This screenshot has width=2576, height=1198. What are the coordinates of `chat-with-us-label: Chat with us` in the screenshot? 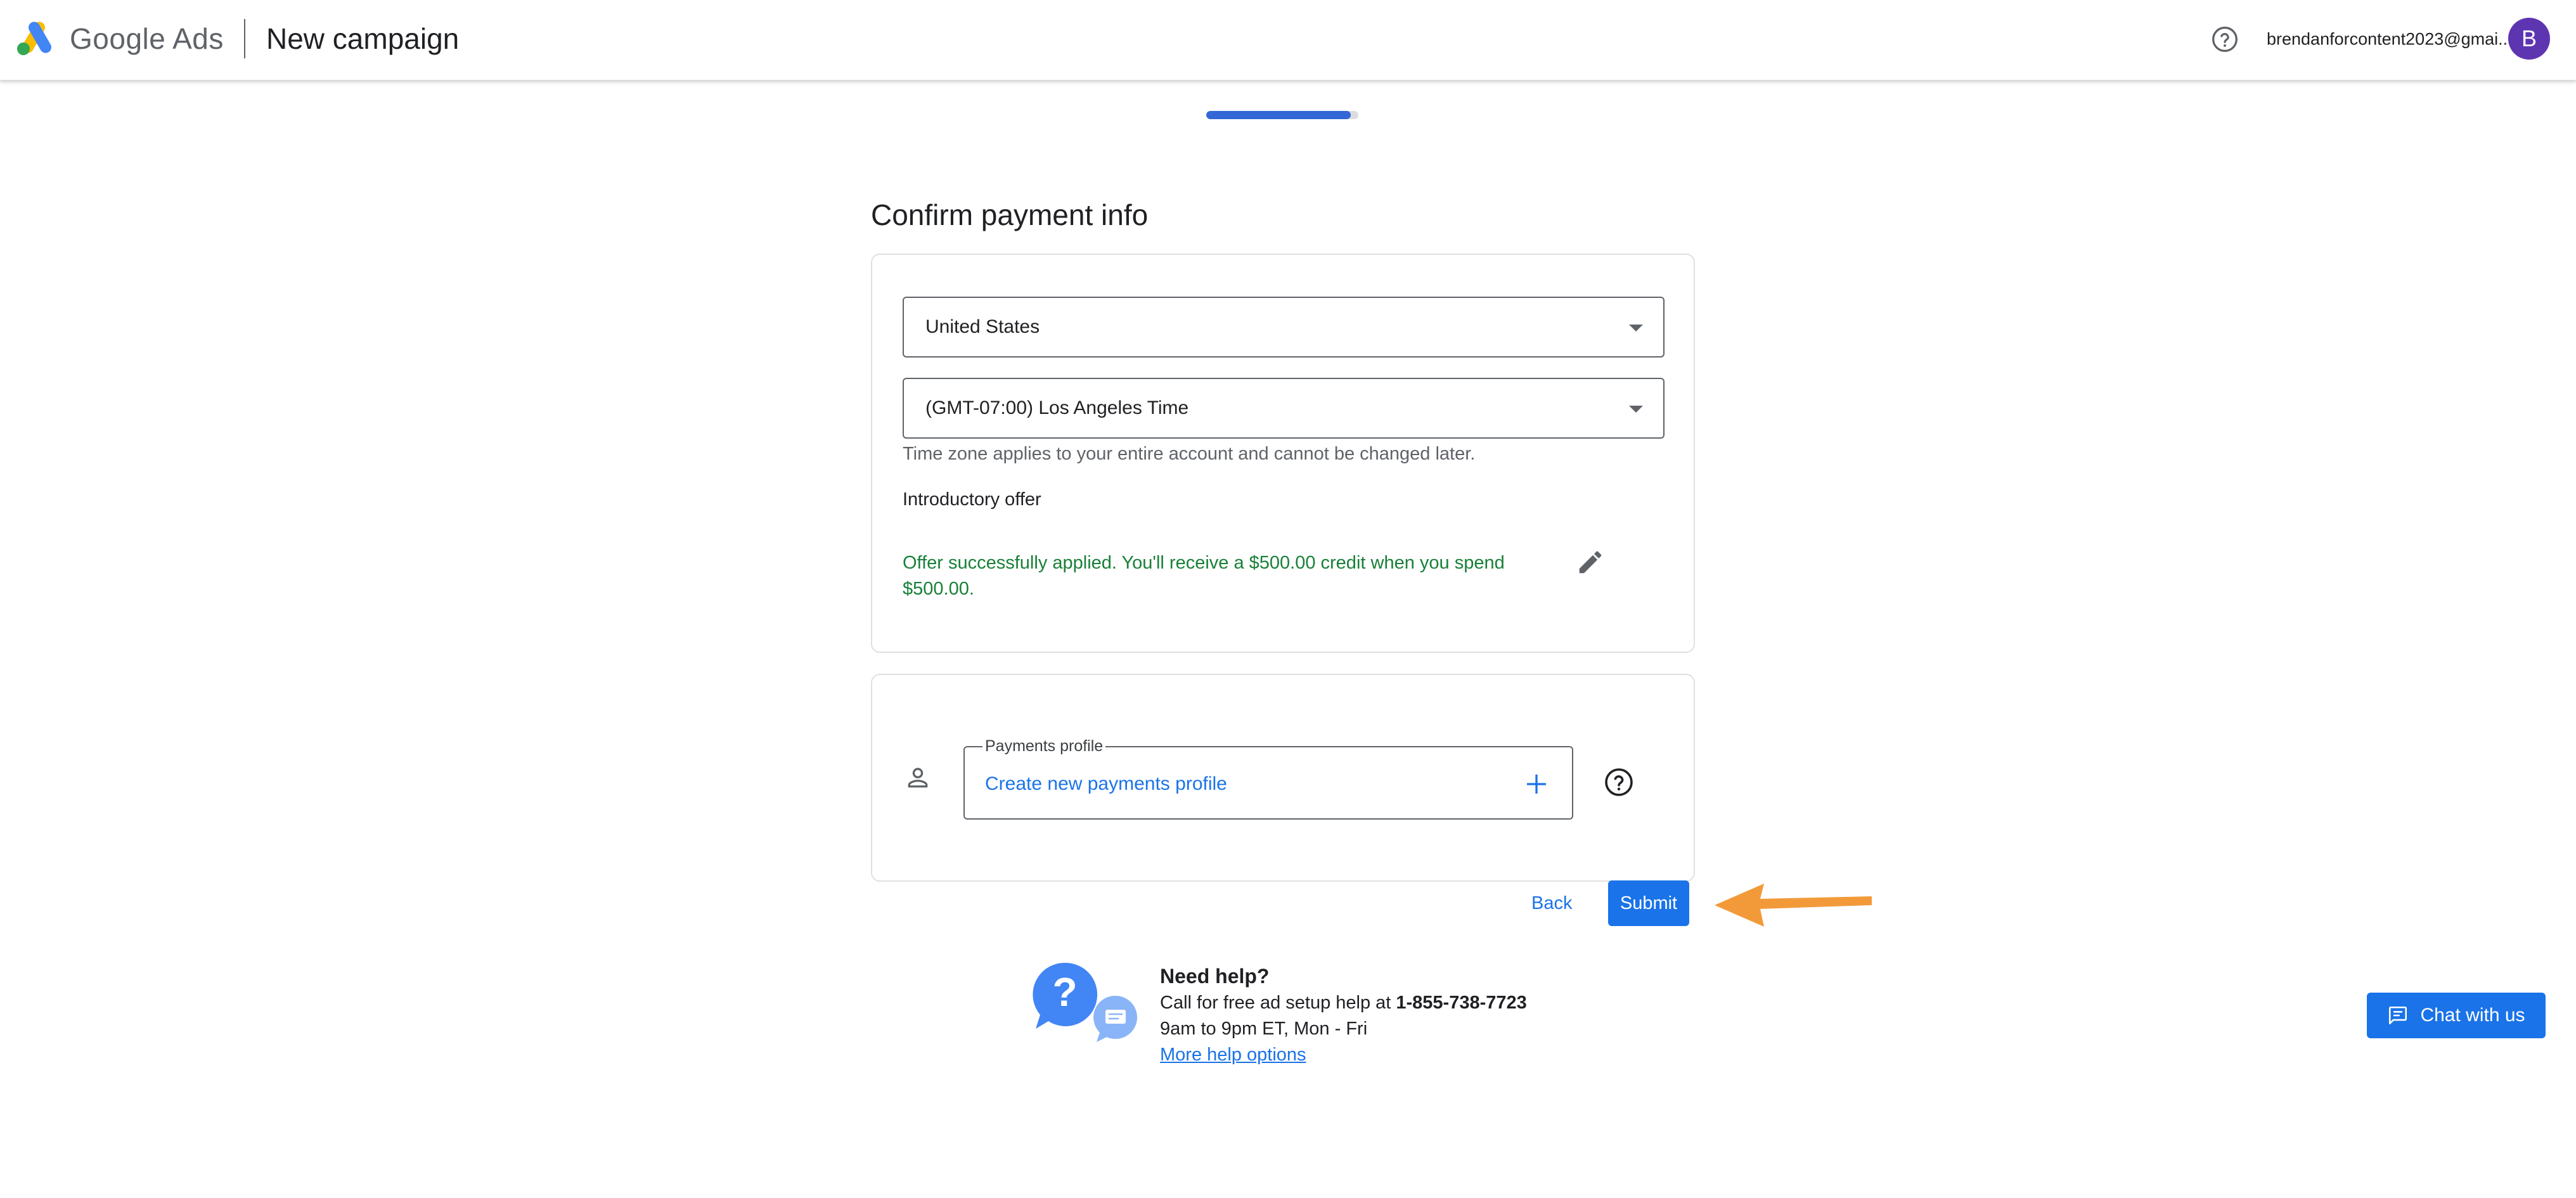 It's located at (2472, 1015).